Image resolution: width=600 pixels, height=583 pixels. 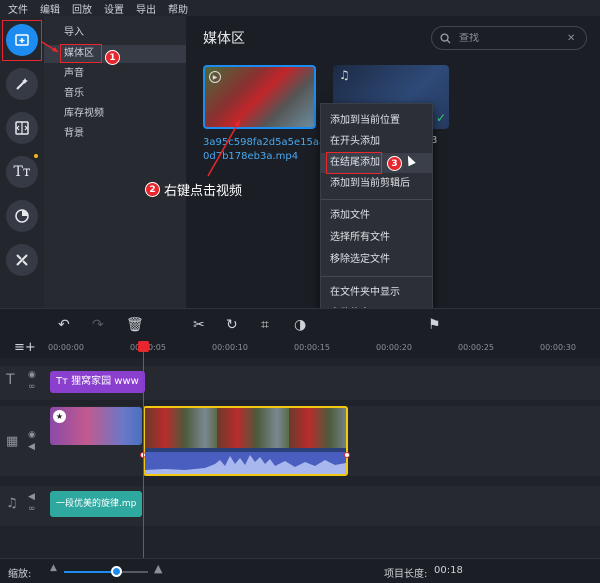 What do you see at coordinates (376, 184) in the screenshot?
I see `ctx-add-after-clip: 添加到当前剪辑后` at bounding box center [376, 184].